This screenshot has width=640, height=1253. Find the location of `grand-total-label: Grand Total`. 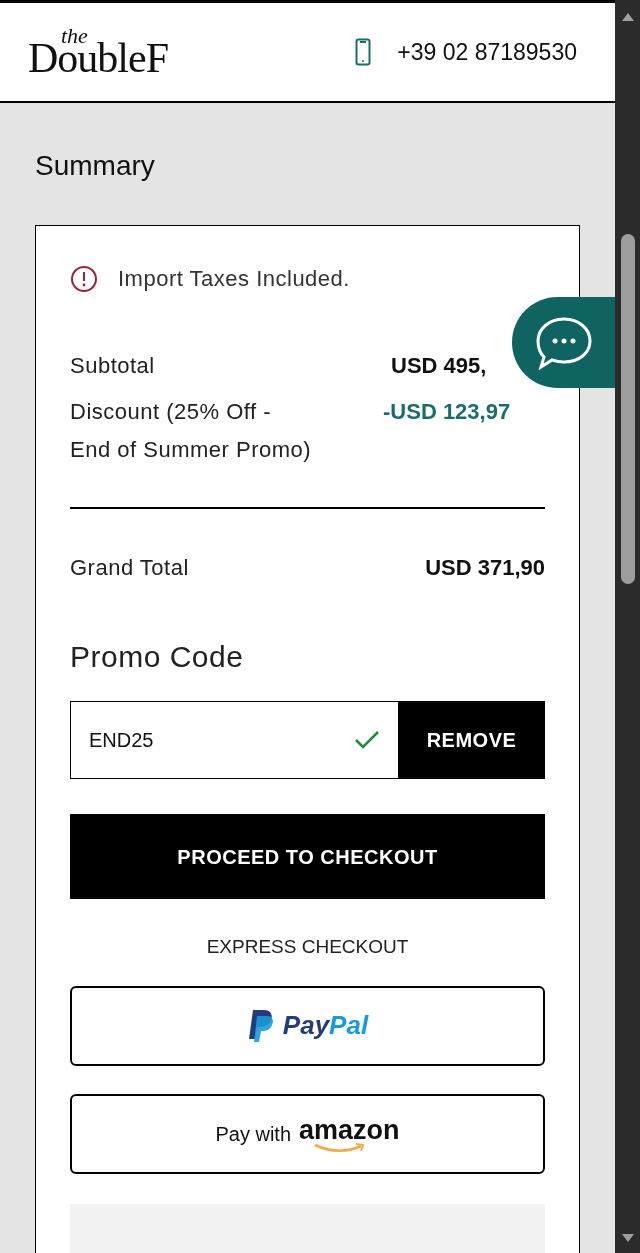

grand-total-label: Grand Total is located at coordinates (129, 568).